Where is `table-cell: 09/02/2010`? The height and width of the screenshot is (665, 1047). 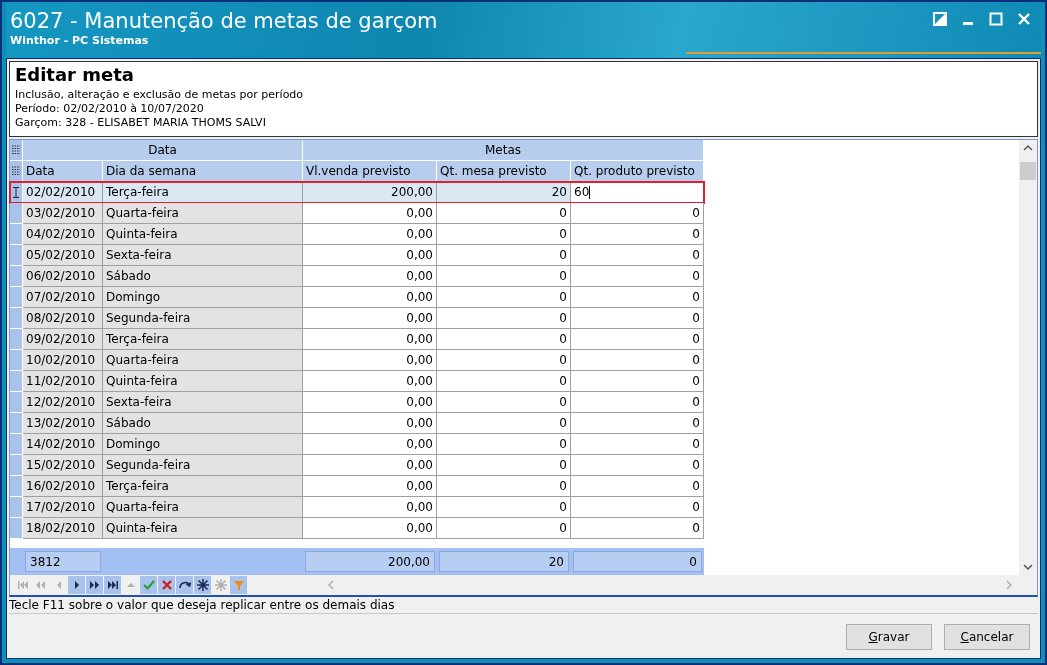
table-cell: 09/02/2010 is located at coordinates (63, 339).